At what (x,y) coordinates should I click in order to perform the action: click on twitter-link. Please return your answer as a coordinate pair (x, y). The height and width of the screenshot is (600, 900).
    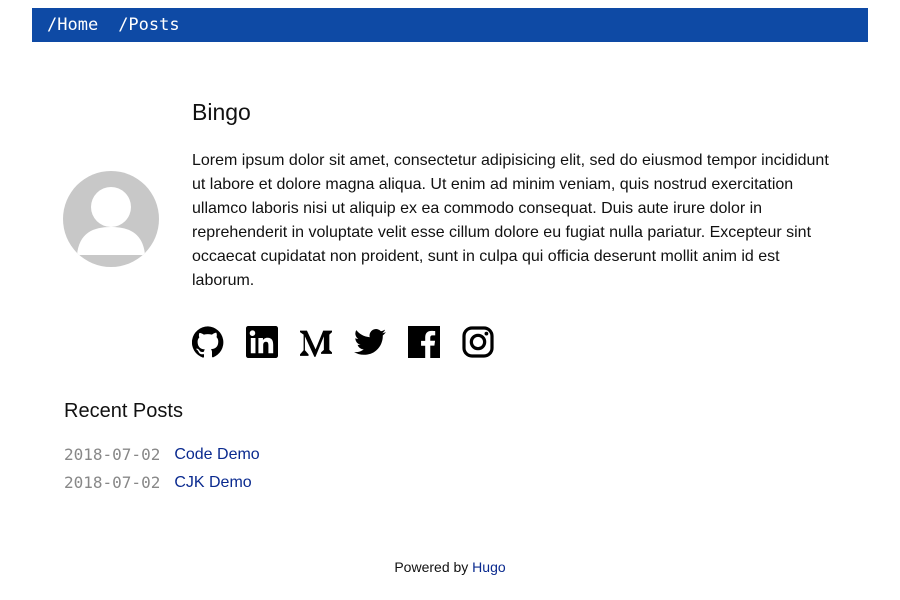
    Looking at the image, I should click on (370, 342).